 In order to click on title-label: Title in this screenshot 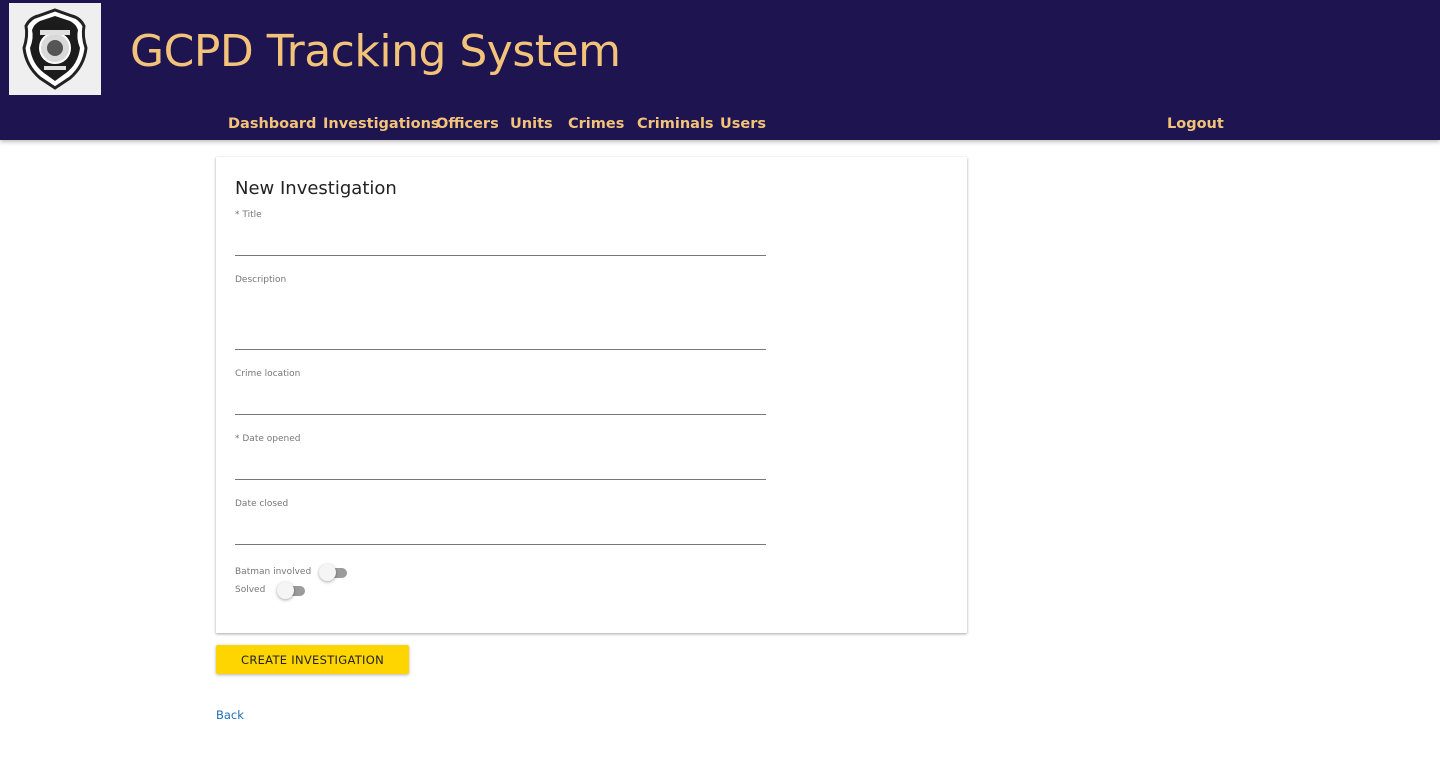, I will do `click(252, 215)`.